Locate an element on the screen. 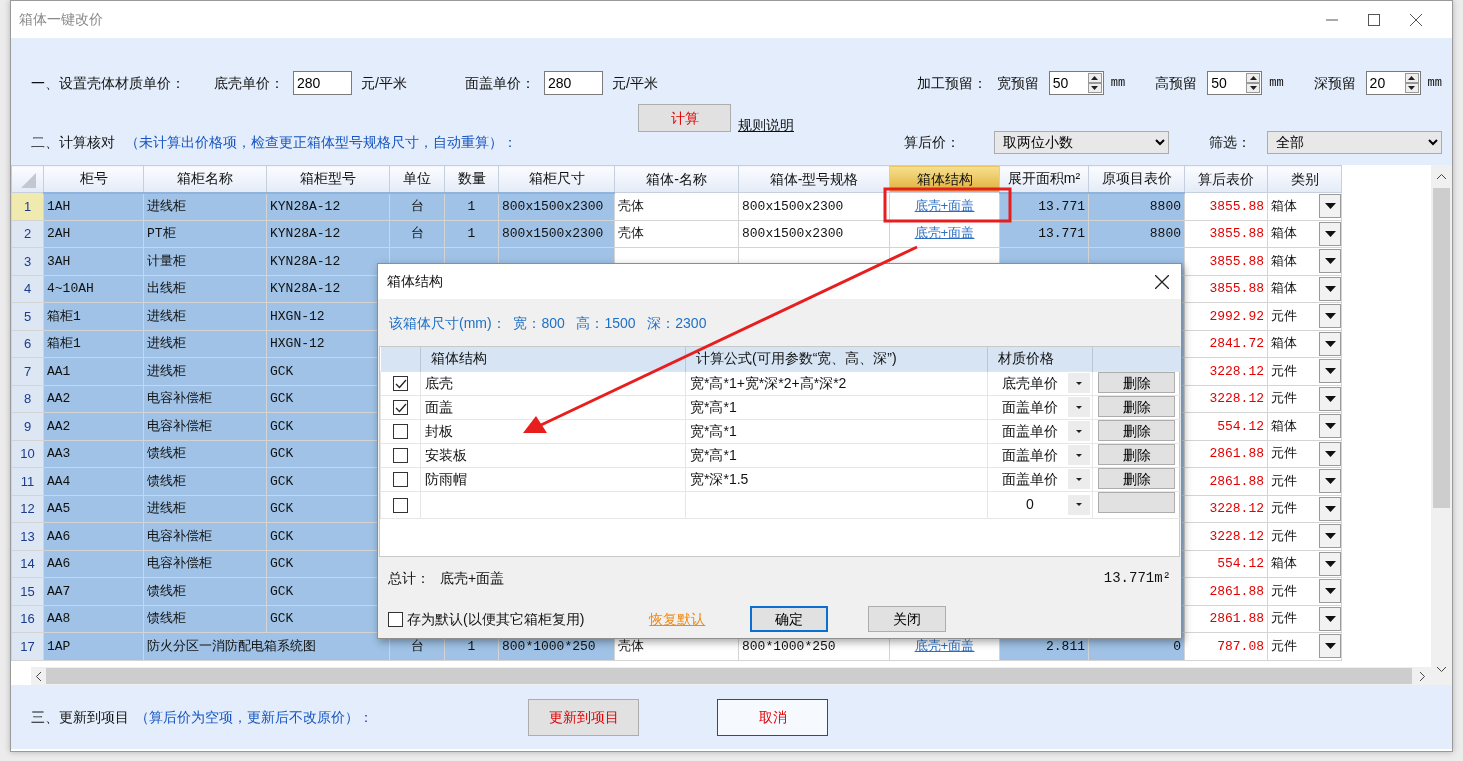  table-cell: 宽*深*1.5 is located at coordinates (836, 479).